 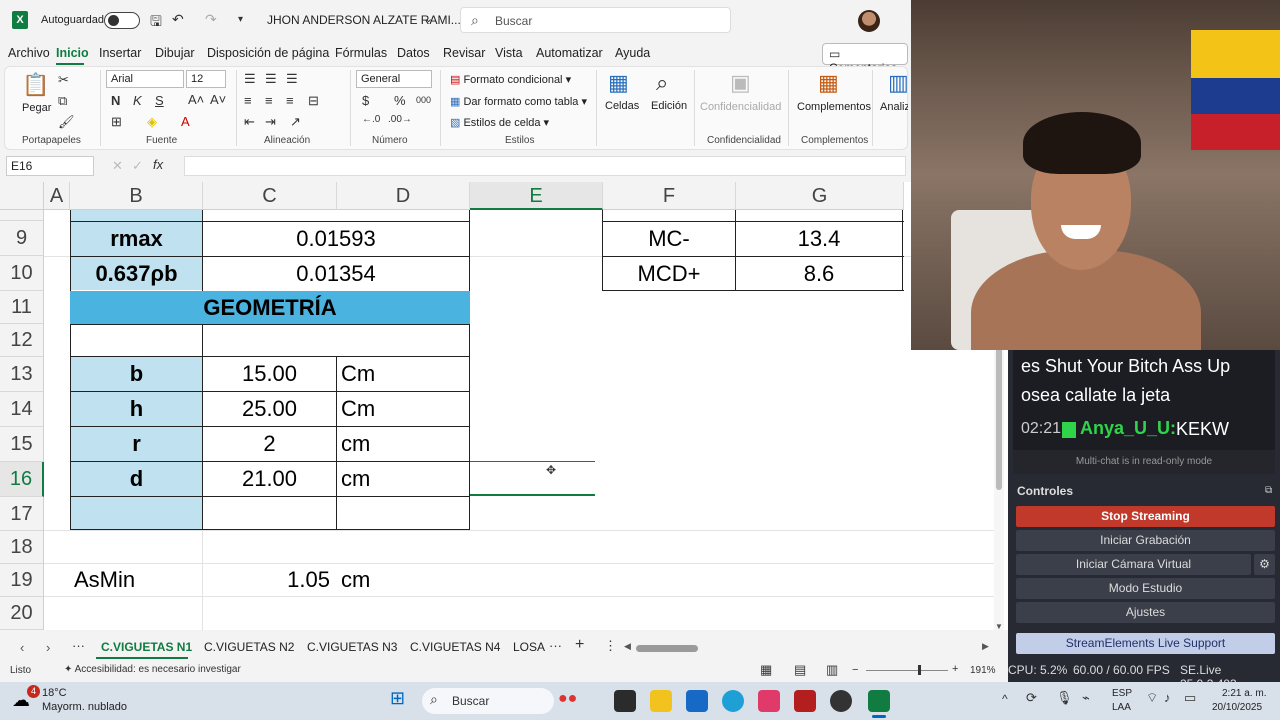 What do you see at coordinates (555, 645) in the screenshot?
I see `sheet-list-icon: ···` at bounding box center [555, 645].